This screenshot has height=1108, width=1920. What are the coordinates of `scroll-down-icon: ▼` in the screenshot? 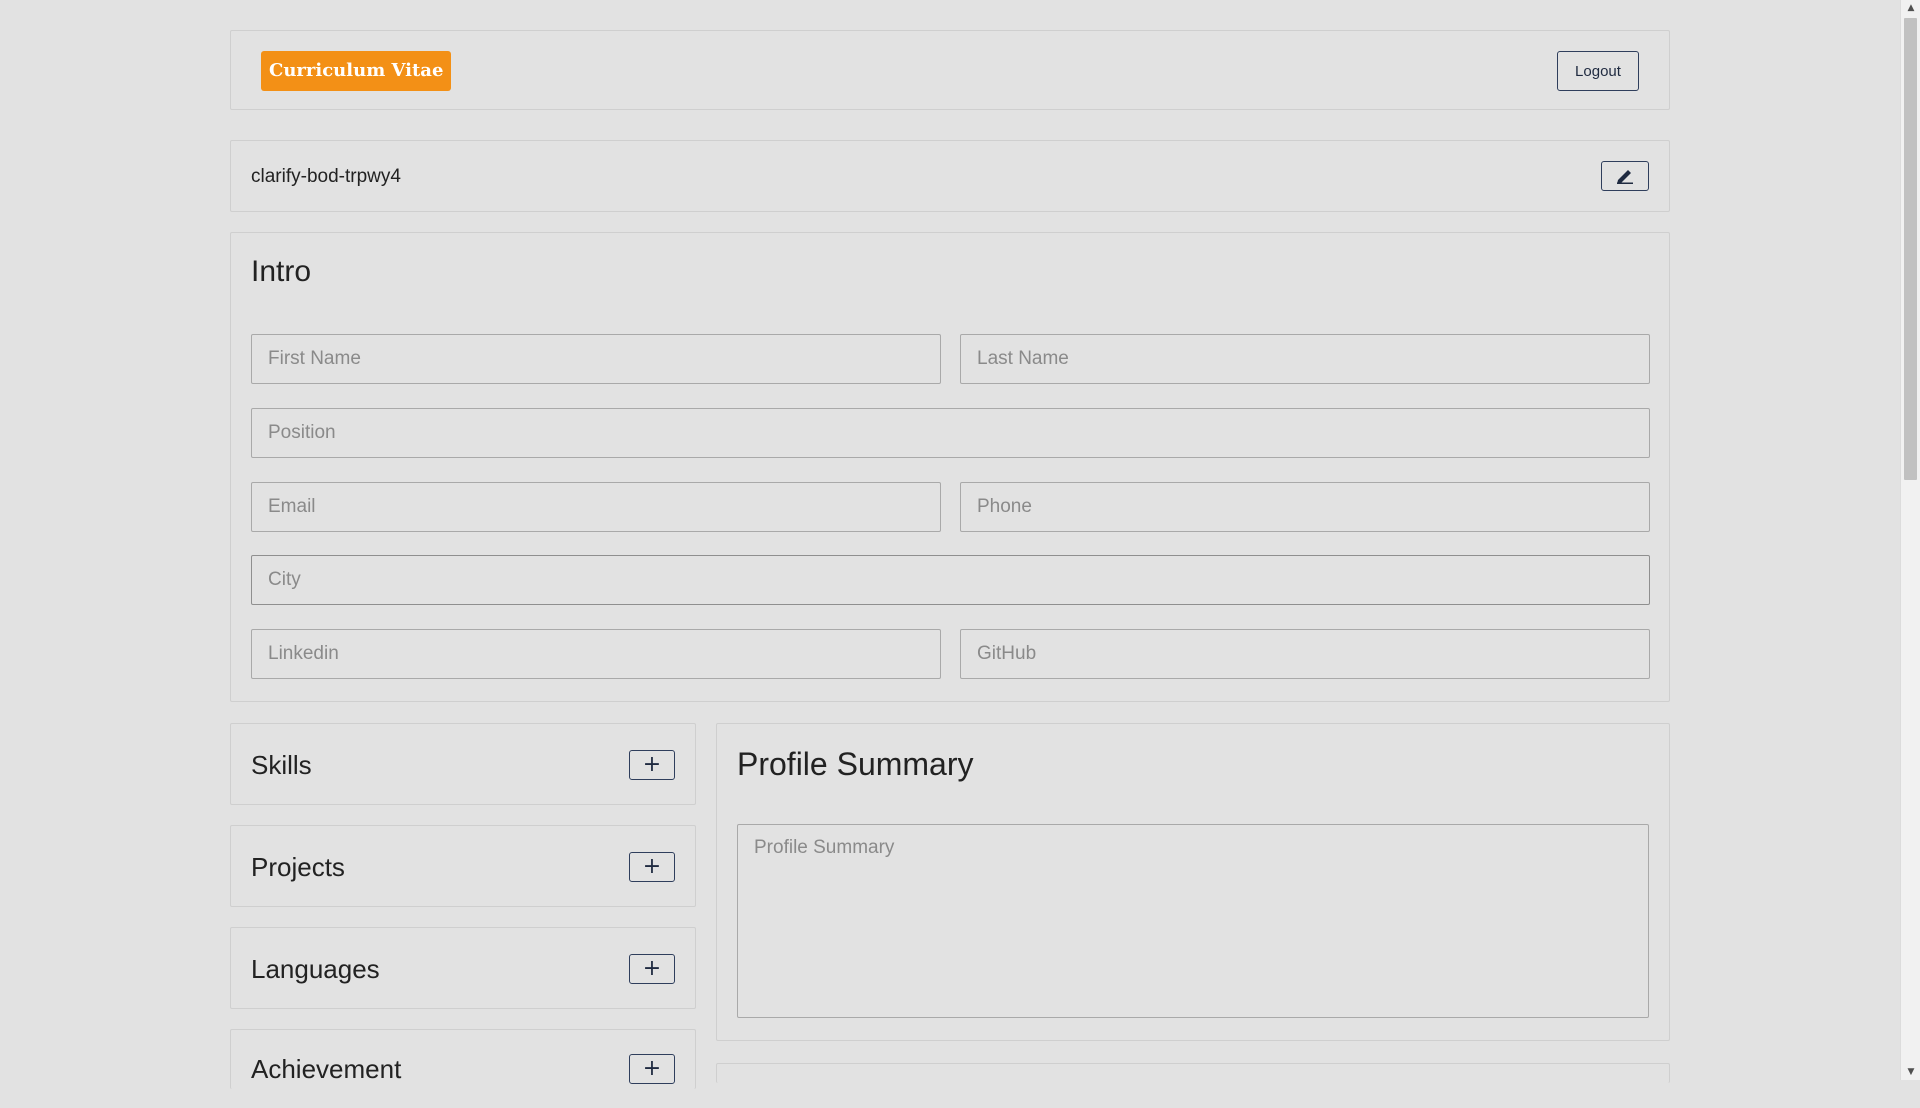 It's located at (1910, 1072).